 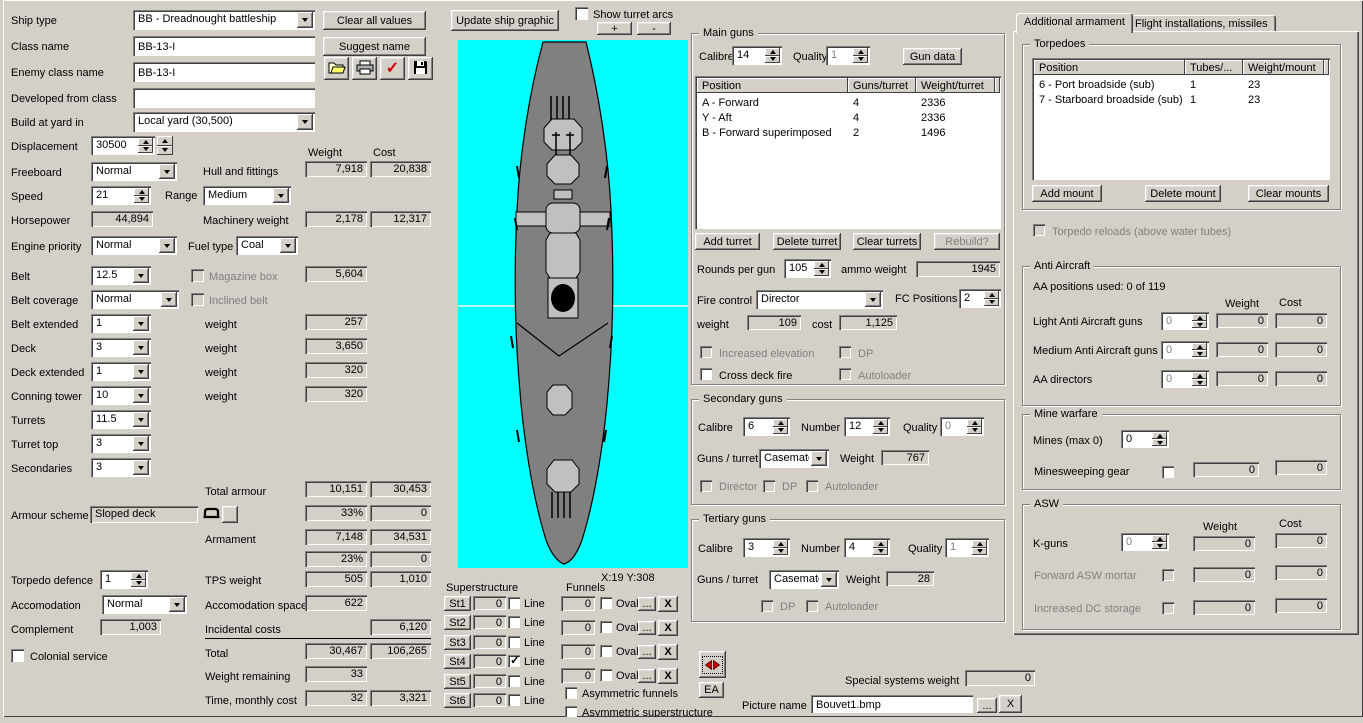 What do you see at coordinates (794, 458) in the screenshot?
I see `secondary-guns-turret-dropdown: Casemate:` at bounding box center [794, 458].